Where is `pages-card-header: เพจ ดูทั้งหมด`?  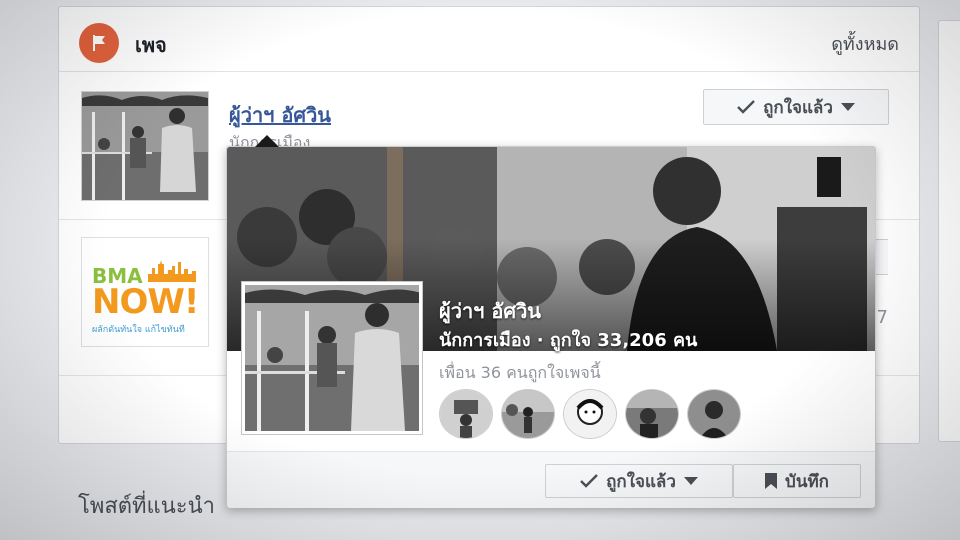 pages-card-header: เพจ ดูทั้งหมด is located at coordinates (489, 39).